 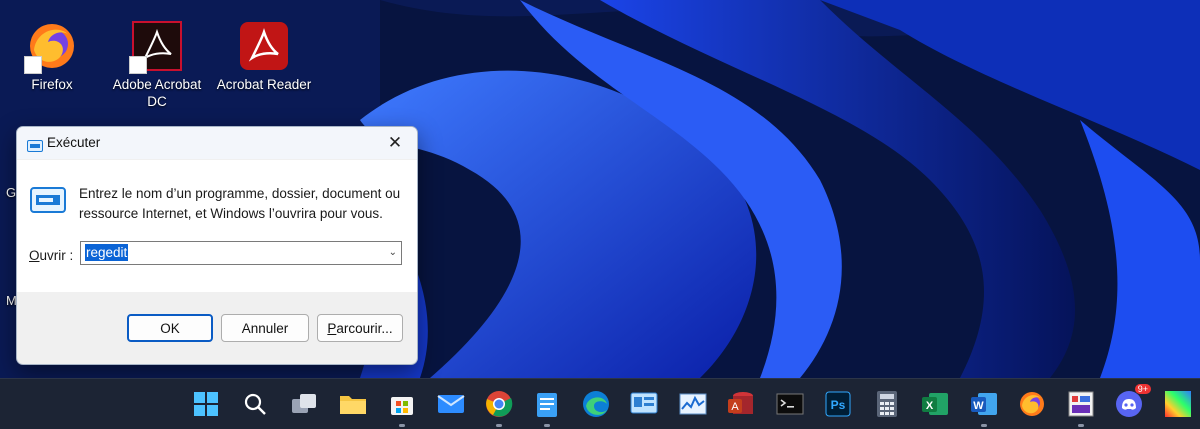 I want to click on chrome-icon, so click(x=499, y=404).